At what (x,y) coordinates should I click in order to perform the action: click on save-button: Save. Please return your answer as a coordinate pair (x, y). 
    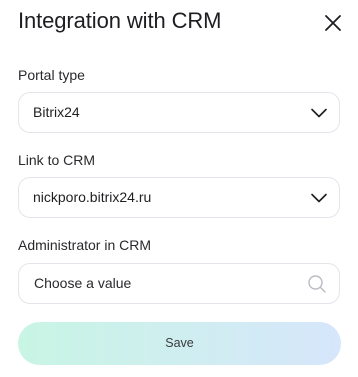
    Looking at the image, I should click on (179, 343).